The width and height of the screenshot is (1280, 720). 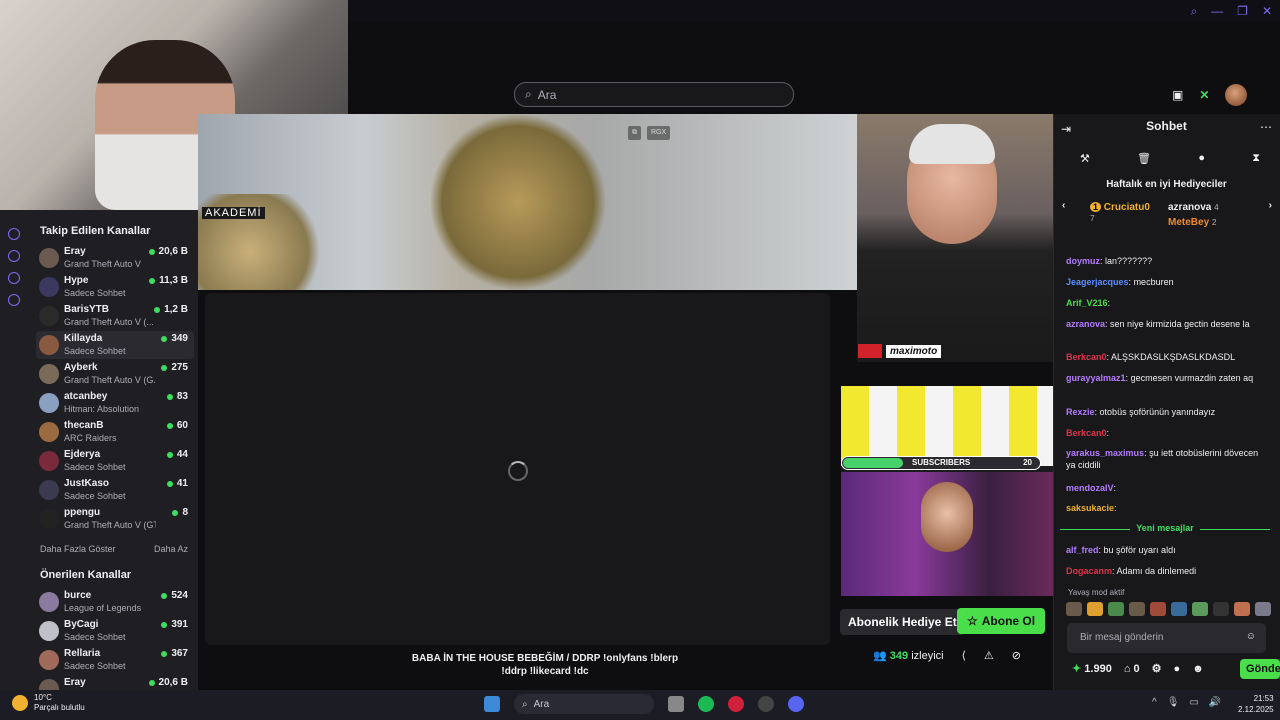 What do you see at coordinates (659, 133) in the screenshot?
I see `rgx-button: RGX` at bounding box center [659, 133].